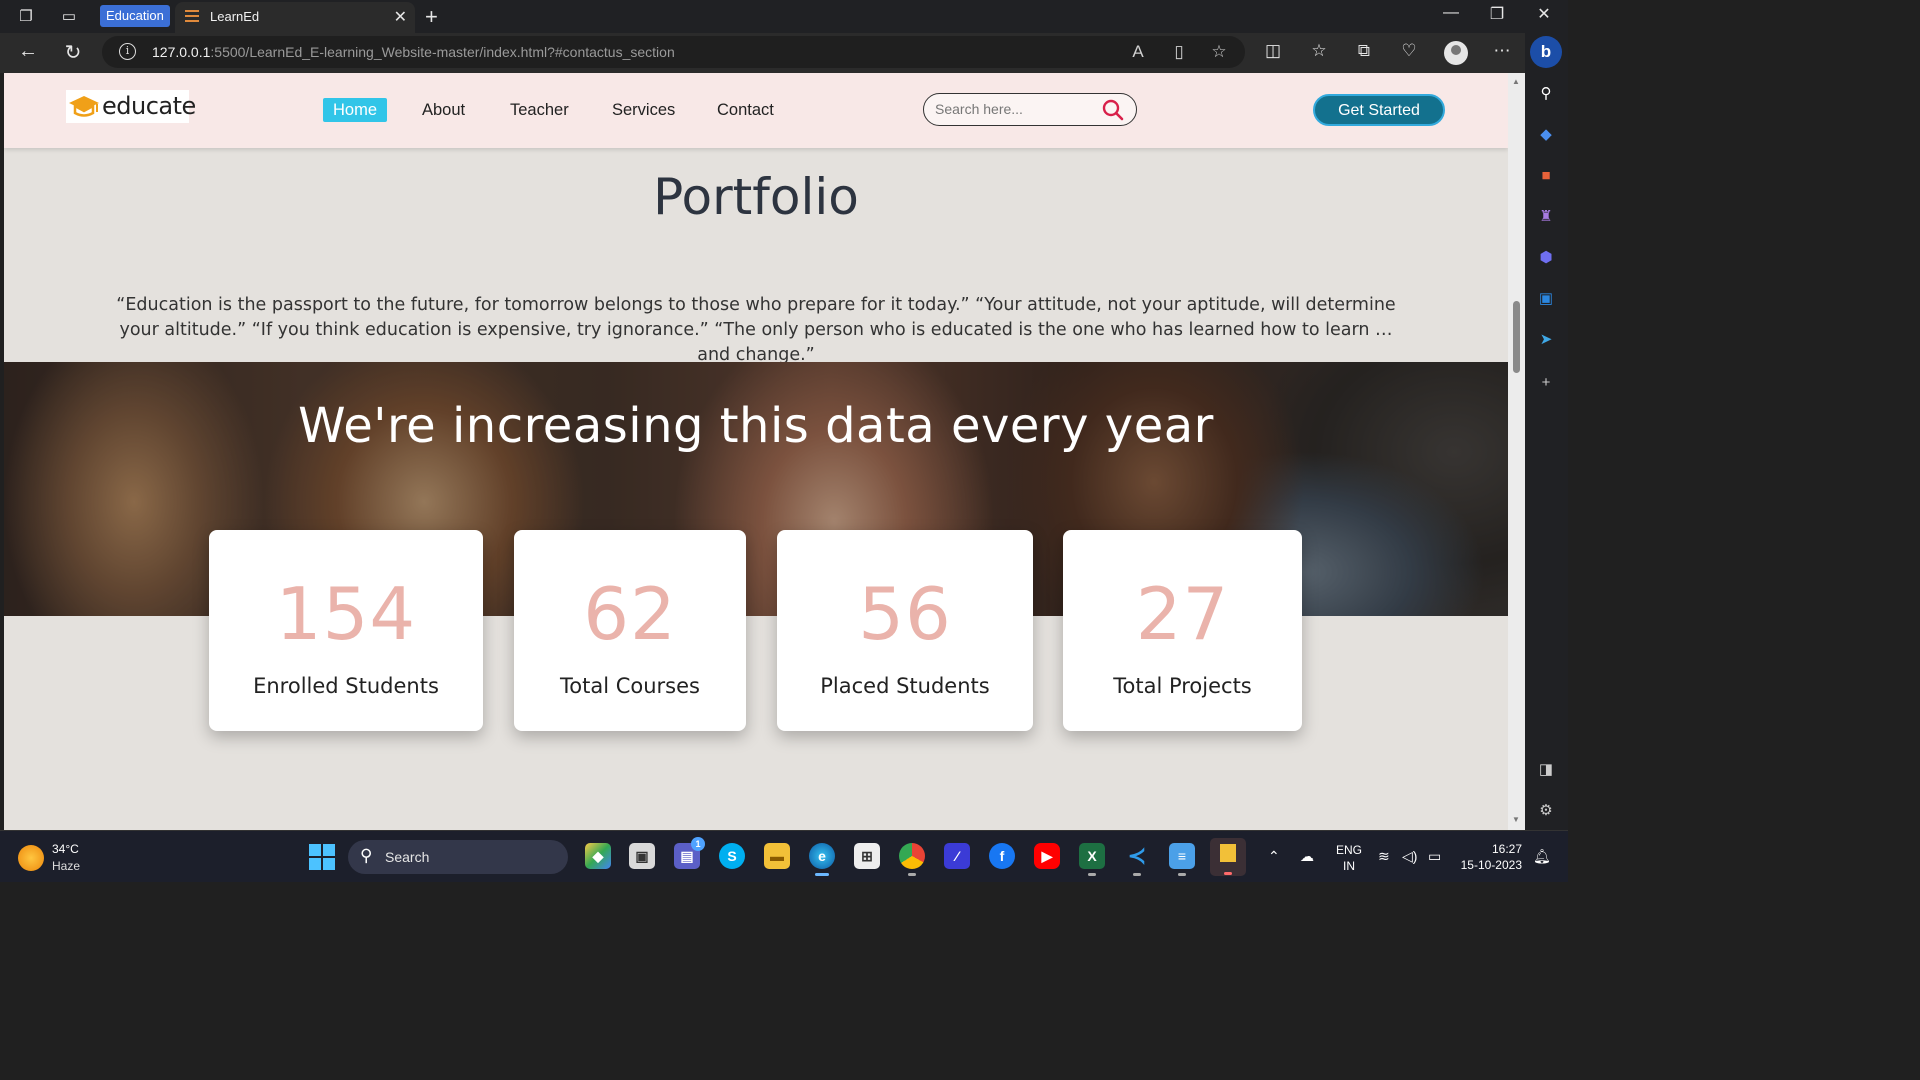  What do you see at coordinates (1307, 856) in the screenshot?
I see `onedrive-cloud-icon: ☁` at bounding box center [1307, 856].